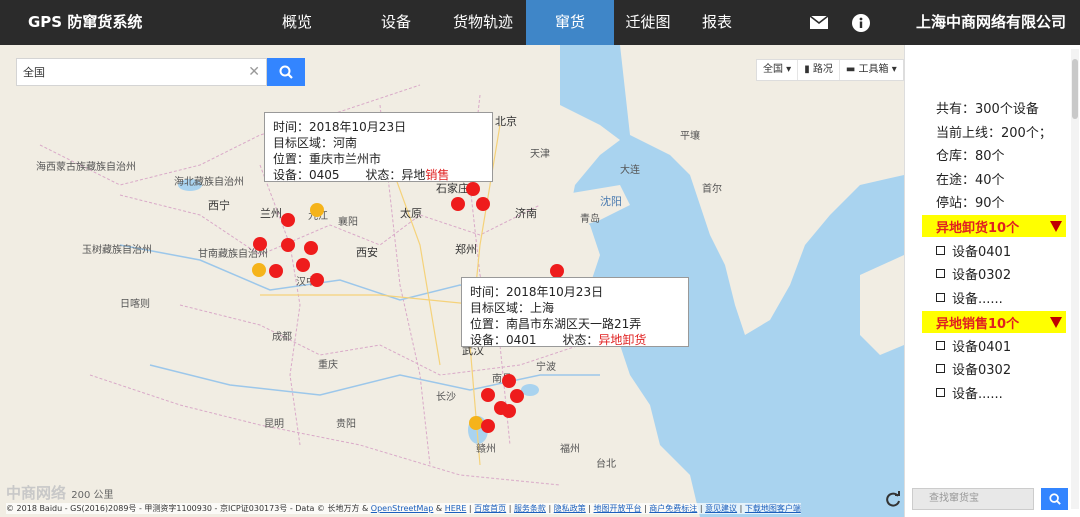 This screenshot has width=1080, height=517. What do you see at coordinates (490, 508) in the screenshot?
I see `link-baidu-home: 百度首页` at bounding box center [490, 508].